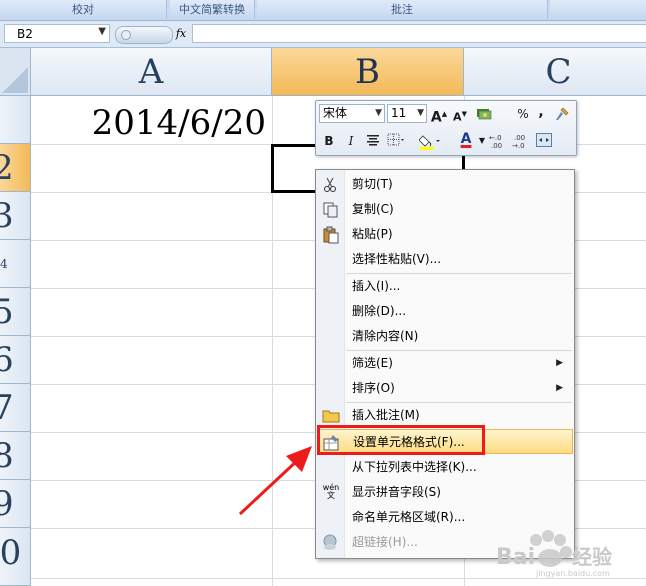 This screenshot has width=646, height=586. Describe the element at coordinates (15, 360) in the screenshot. I see `row-header-6: 6` at that location.